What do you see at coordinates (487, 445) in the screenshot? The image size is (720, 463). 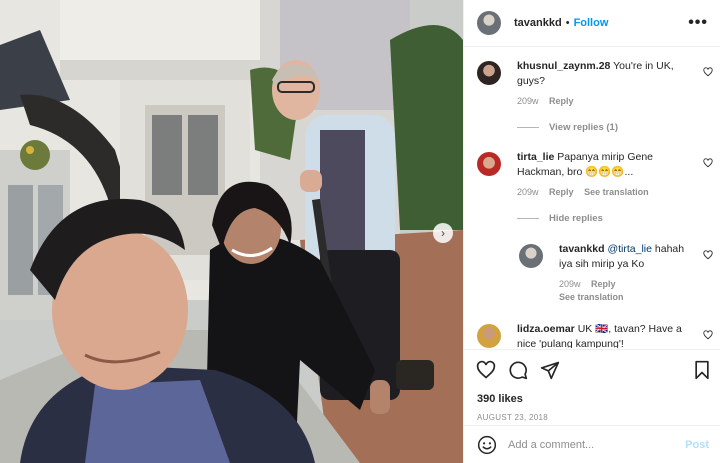 I see `emoji-smile-icon` at bounding box center [487, 445].